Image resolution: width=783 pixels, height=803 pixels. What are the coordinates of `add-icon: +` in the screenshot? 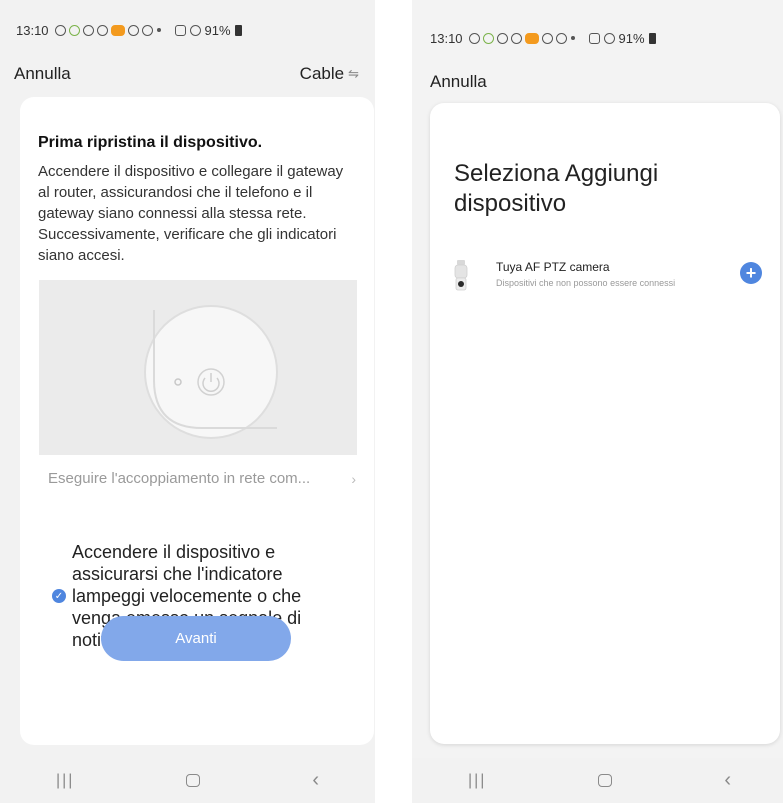 It's located at (751, 273).